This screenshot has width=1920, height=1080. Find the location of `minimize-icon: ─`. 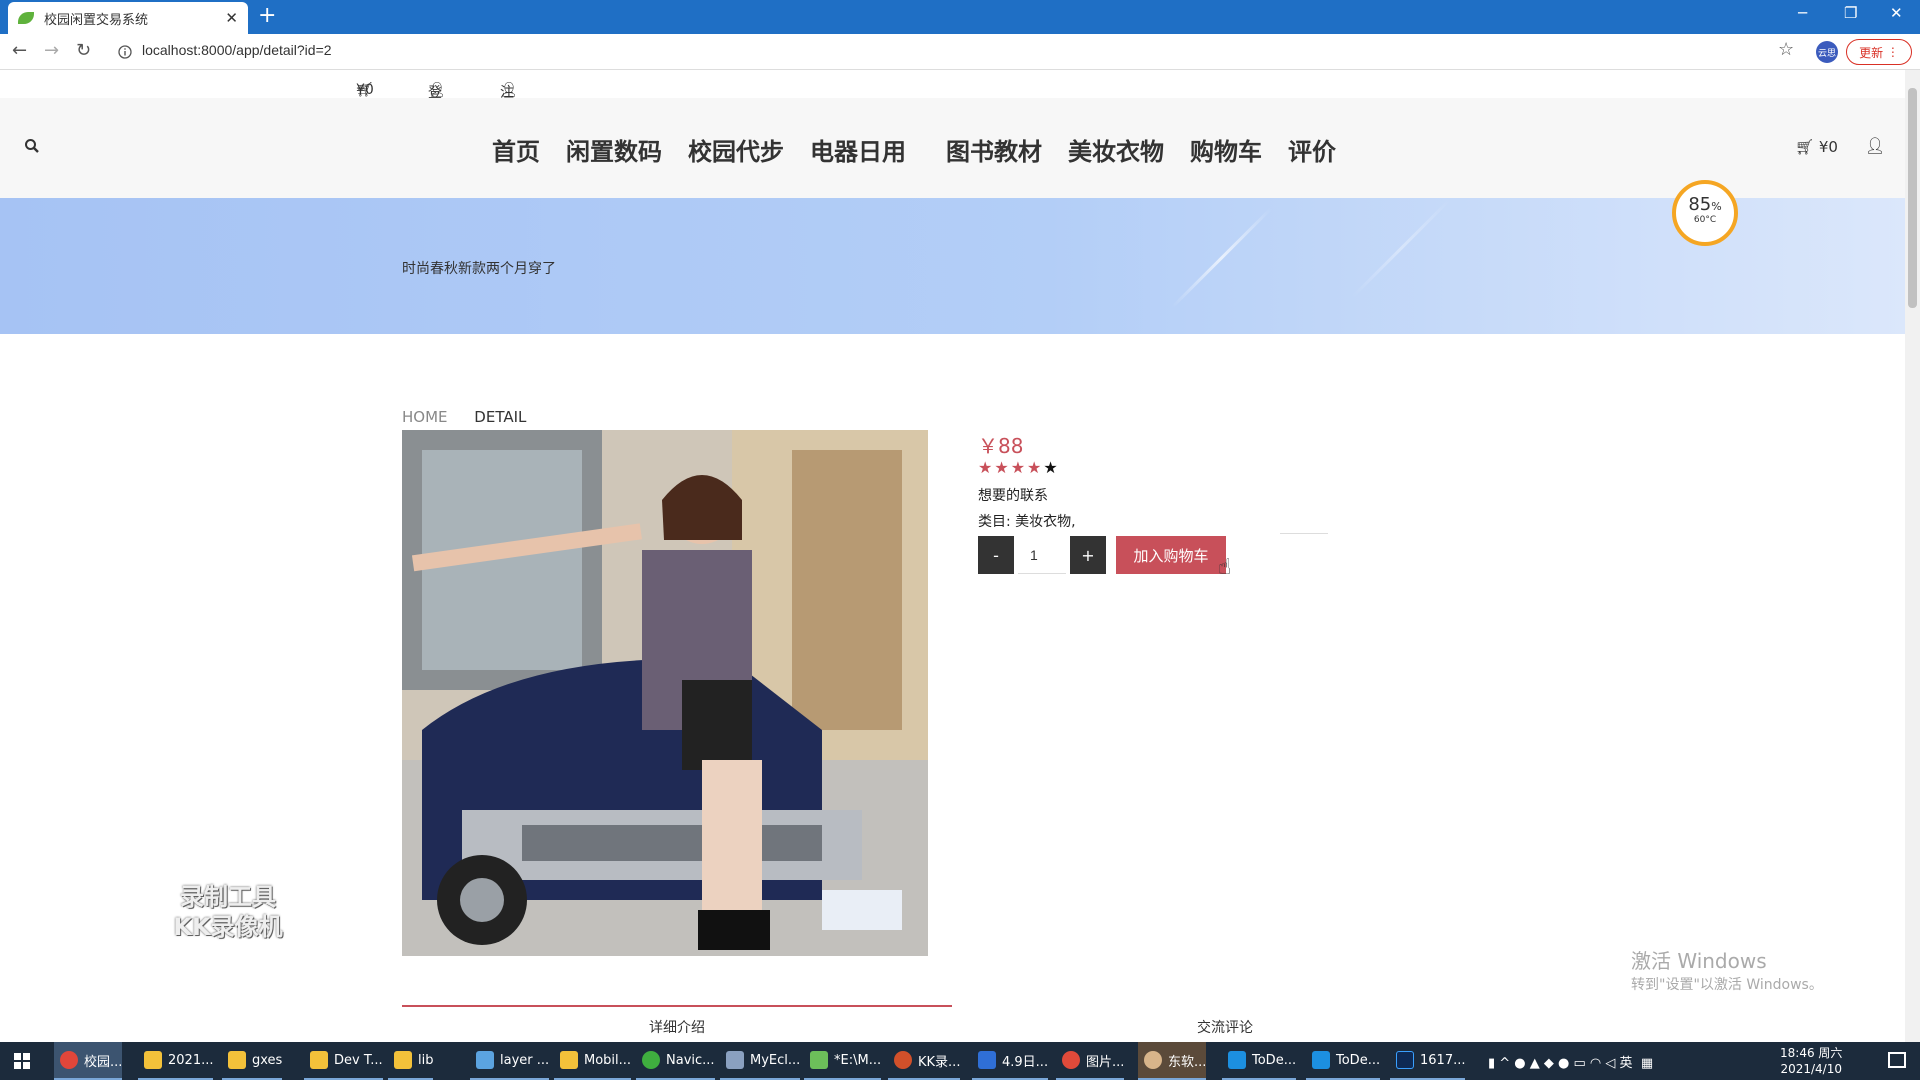

minimize-icon: ─ is located at coordinates (1802, 13).